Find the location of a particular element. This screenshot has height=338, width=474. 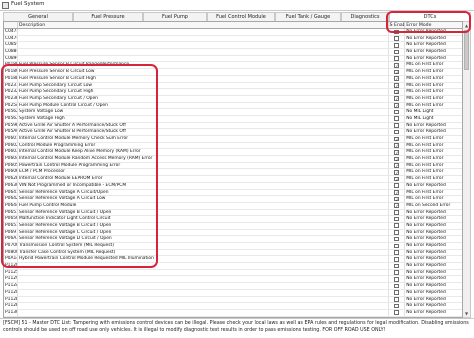

table-row: P1128 No Error Reported is located at coordinates (233, 293).